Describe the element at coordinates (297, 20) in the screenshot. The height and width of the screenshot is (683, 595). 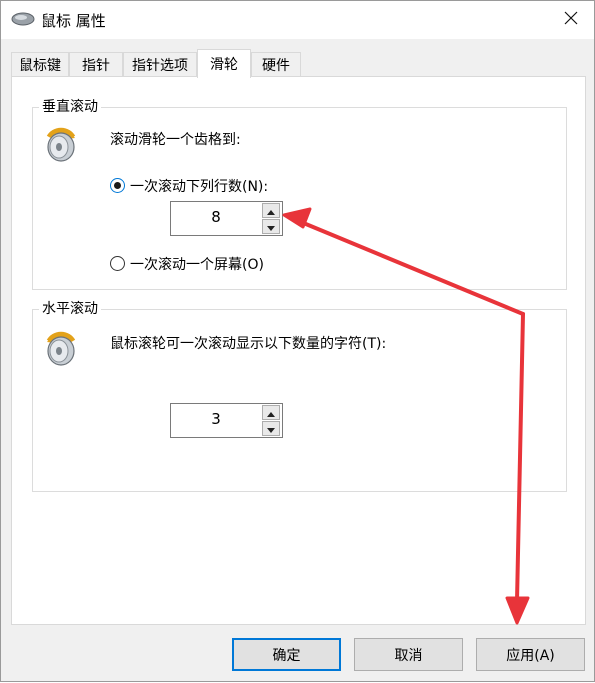
I see `title-bar: 鼠标 属性` at that location.